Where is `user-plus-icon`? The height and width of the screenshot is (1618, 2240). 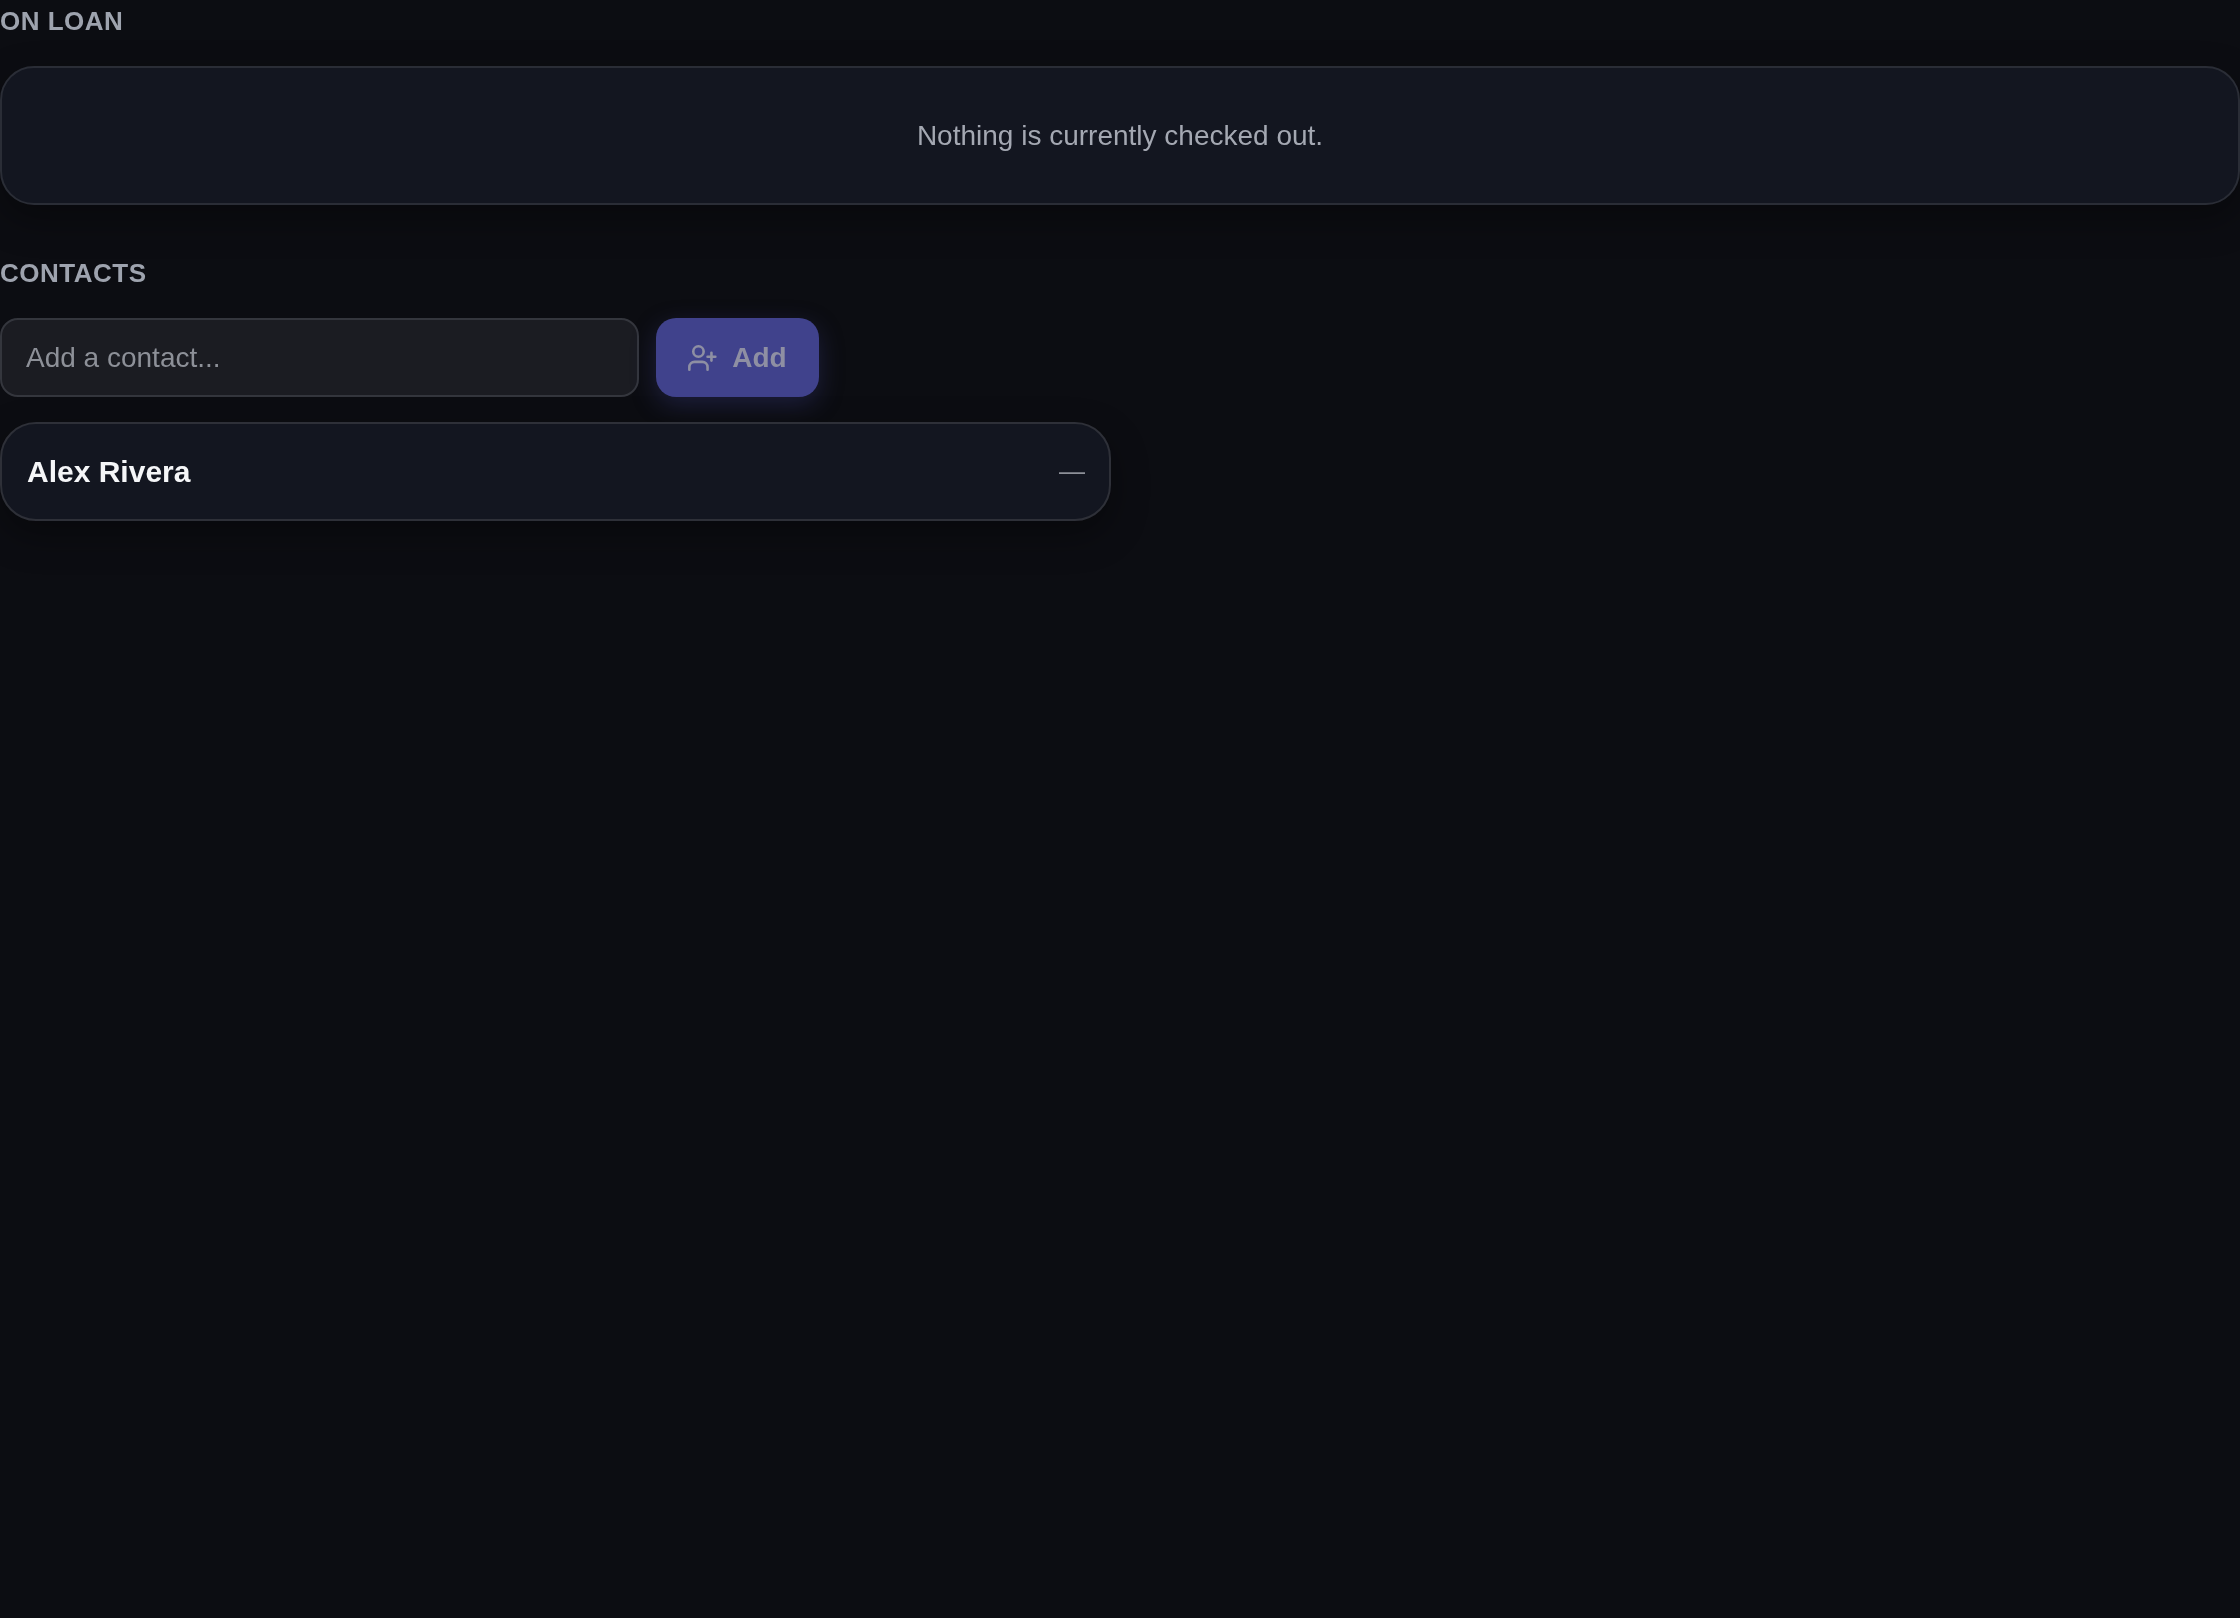 user-plus-icon is located at coordinates (703, 357).